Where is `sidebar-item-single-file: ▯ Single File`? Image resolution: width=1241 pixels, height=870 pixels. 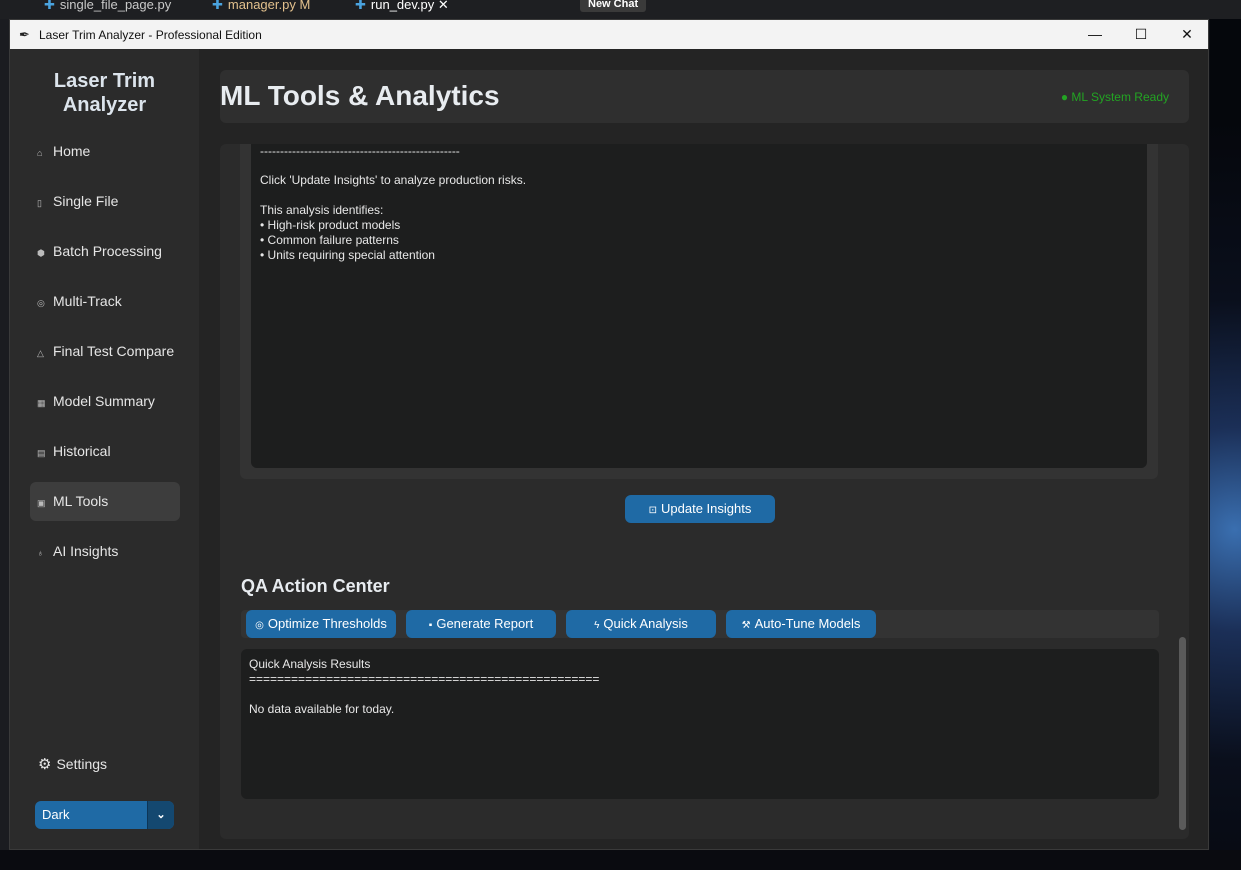
sidebar-item-single-file: ▯ Single File is located at coordinates (105, 201).